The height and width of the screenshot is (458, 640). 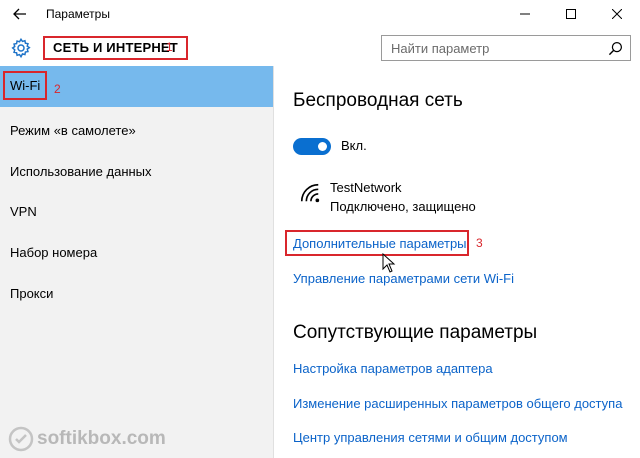 What do you see at coordinates (169, 47) in the screenshot?
I see `annotation-marker-1: 1` at bounding box center [169, 47].